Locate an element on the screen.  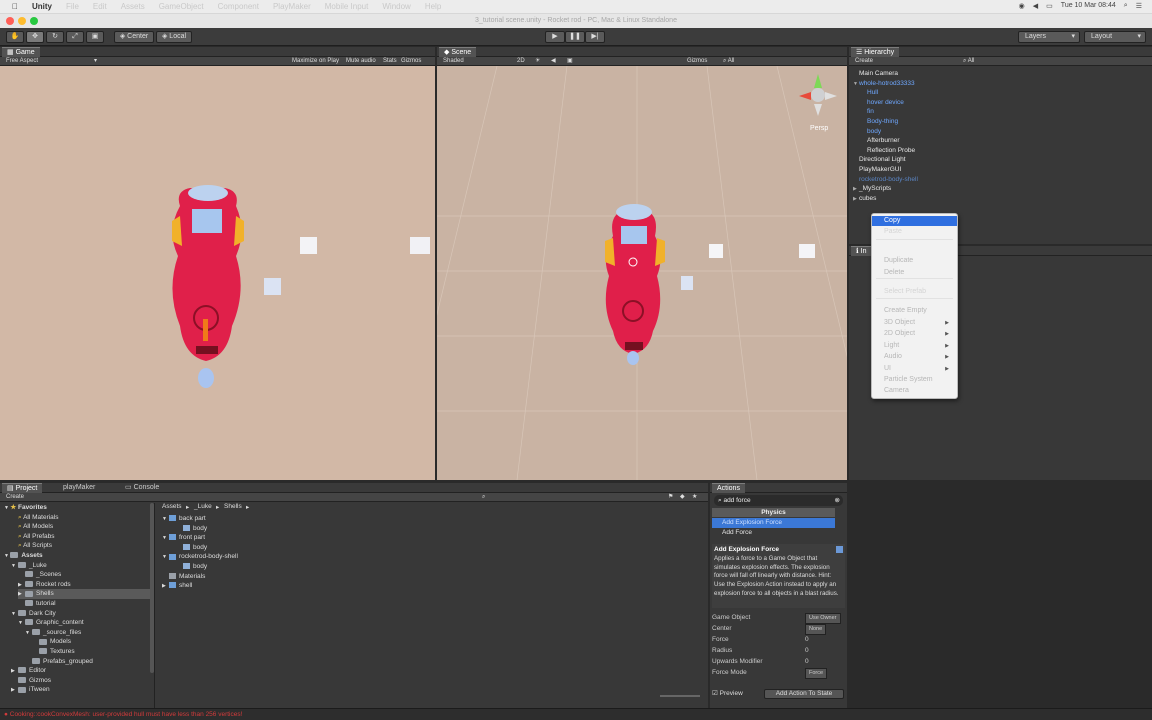
layout-dropdown: Layout ▾ is located at coordinates (1115, 37).